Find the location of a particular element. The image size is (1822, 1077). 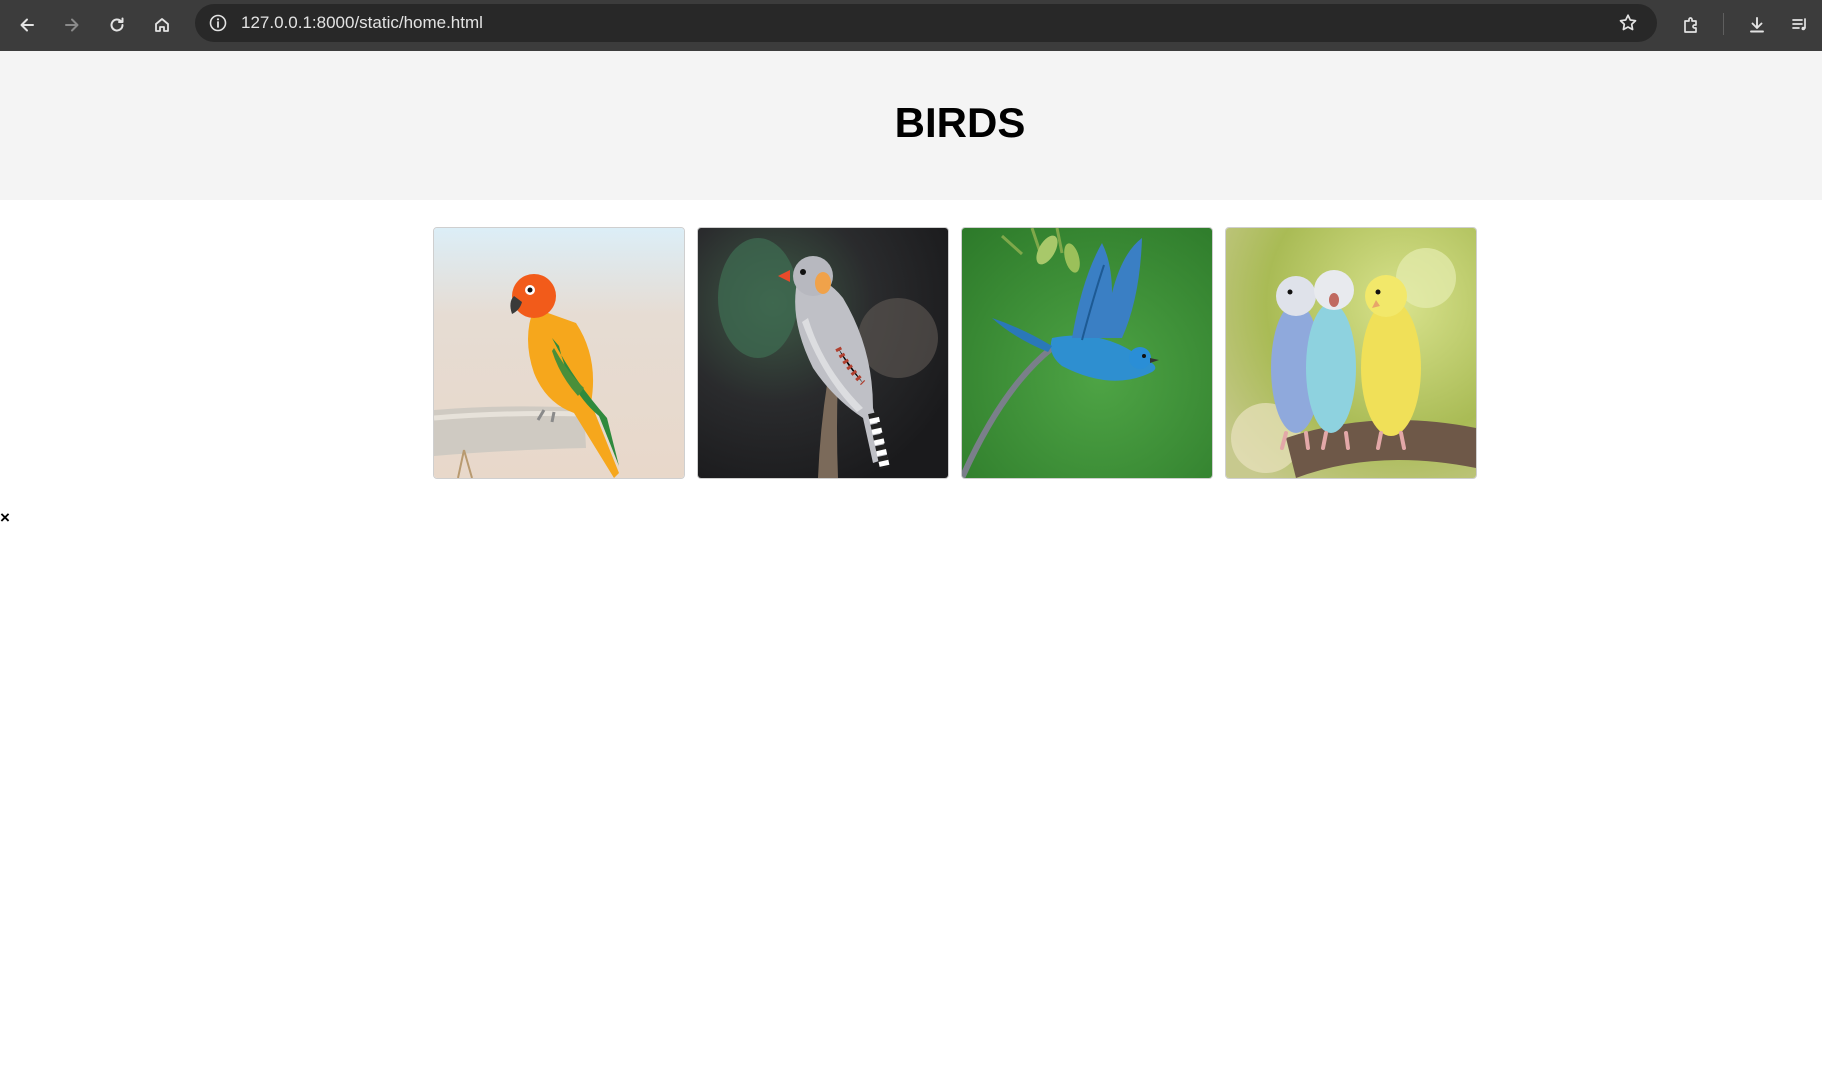

back-arrow-icon is located at coordinates (27, 25).